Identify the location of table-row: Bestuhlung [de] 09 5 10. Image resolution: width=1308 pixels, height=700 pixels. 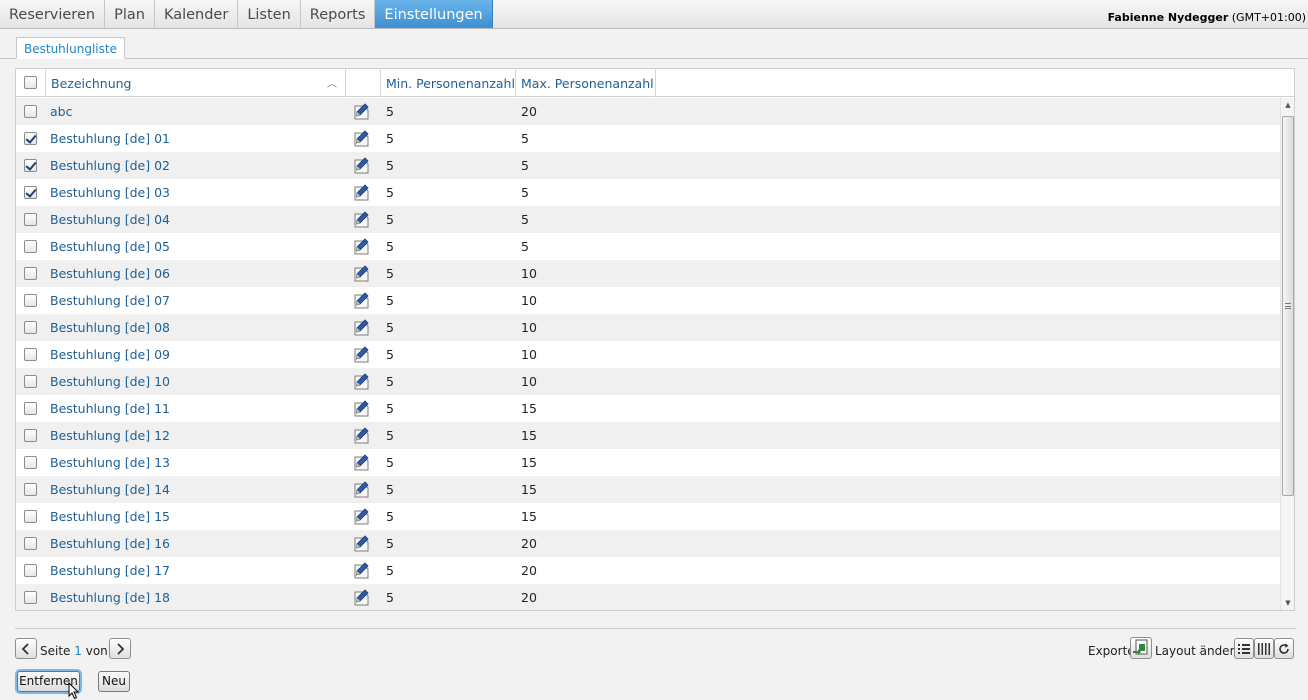
(648, 354).